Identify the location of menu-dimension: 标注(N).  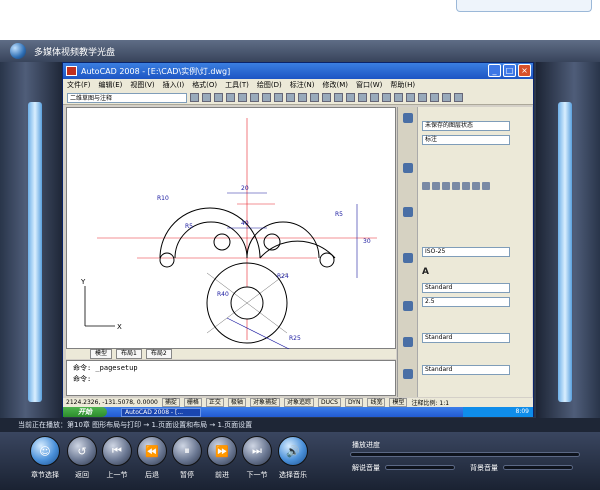
(302, 85).